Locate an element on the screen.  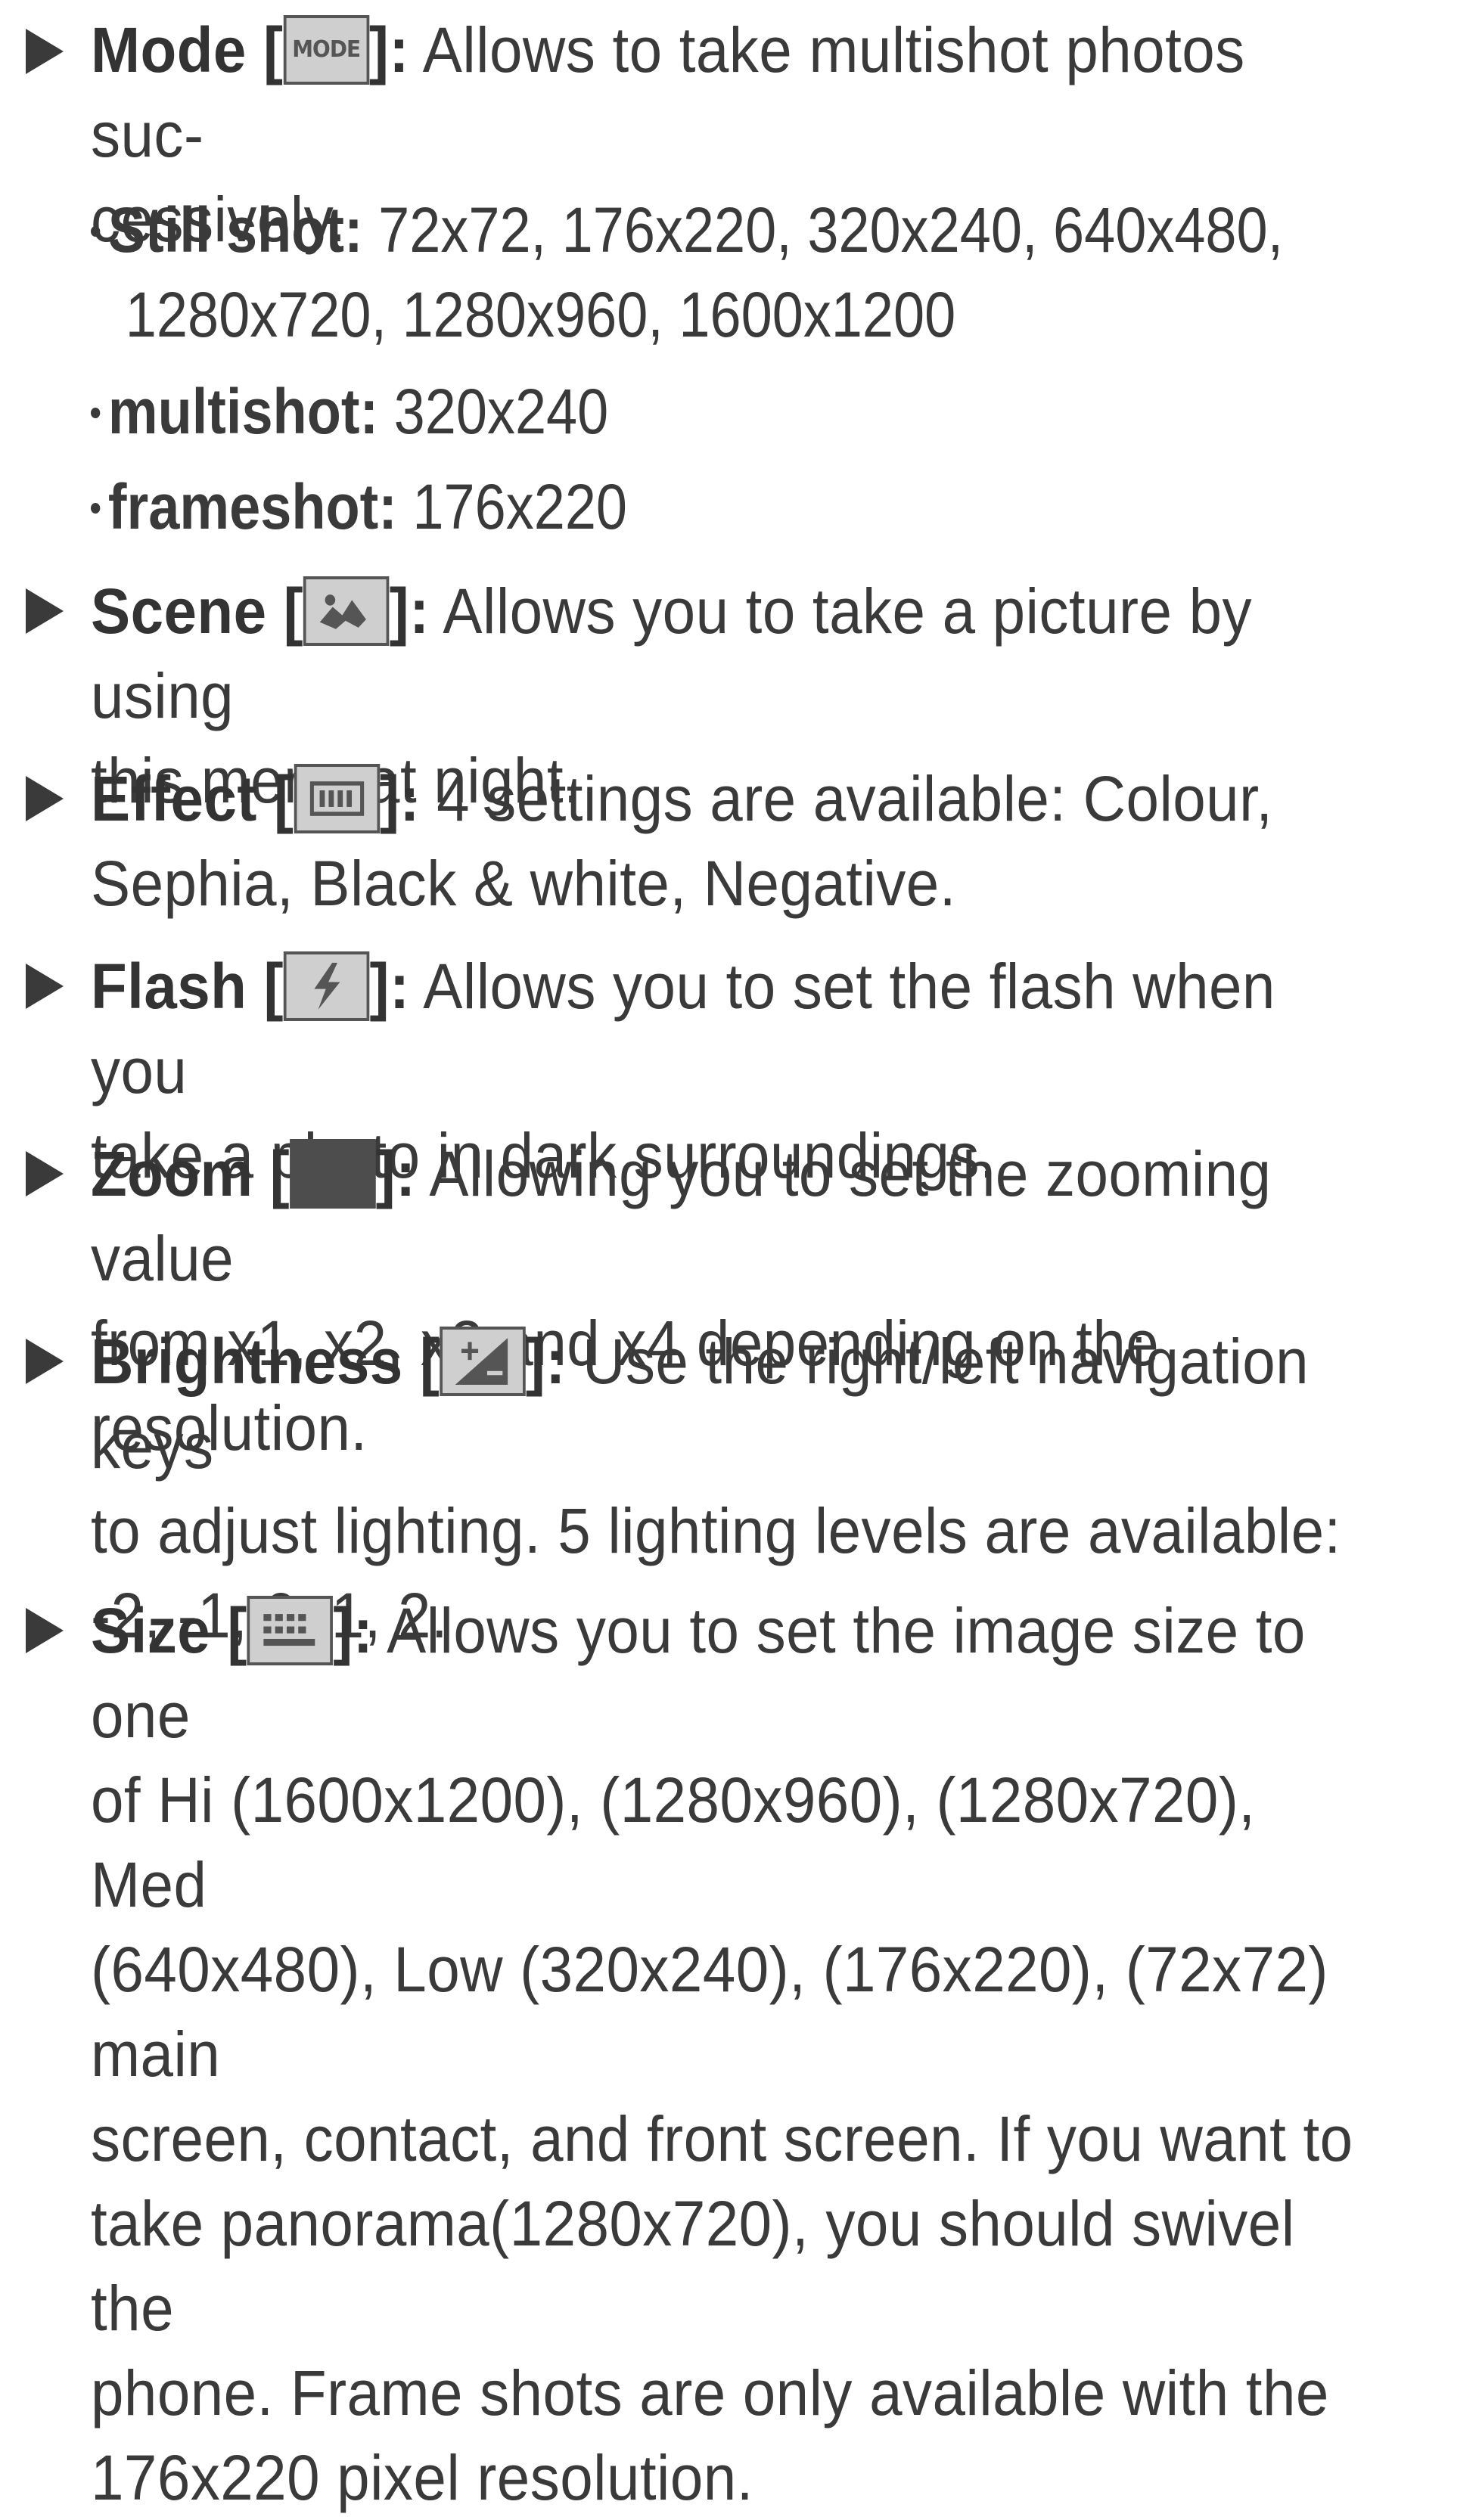
entry-title: Brightness is located at coordinates (247, 1361).